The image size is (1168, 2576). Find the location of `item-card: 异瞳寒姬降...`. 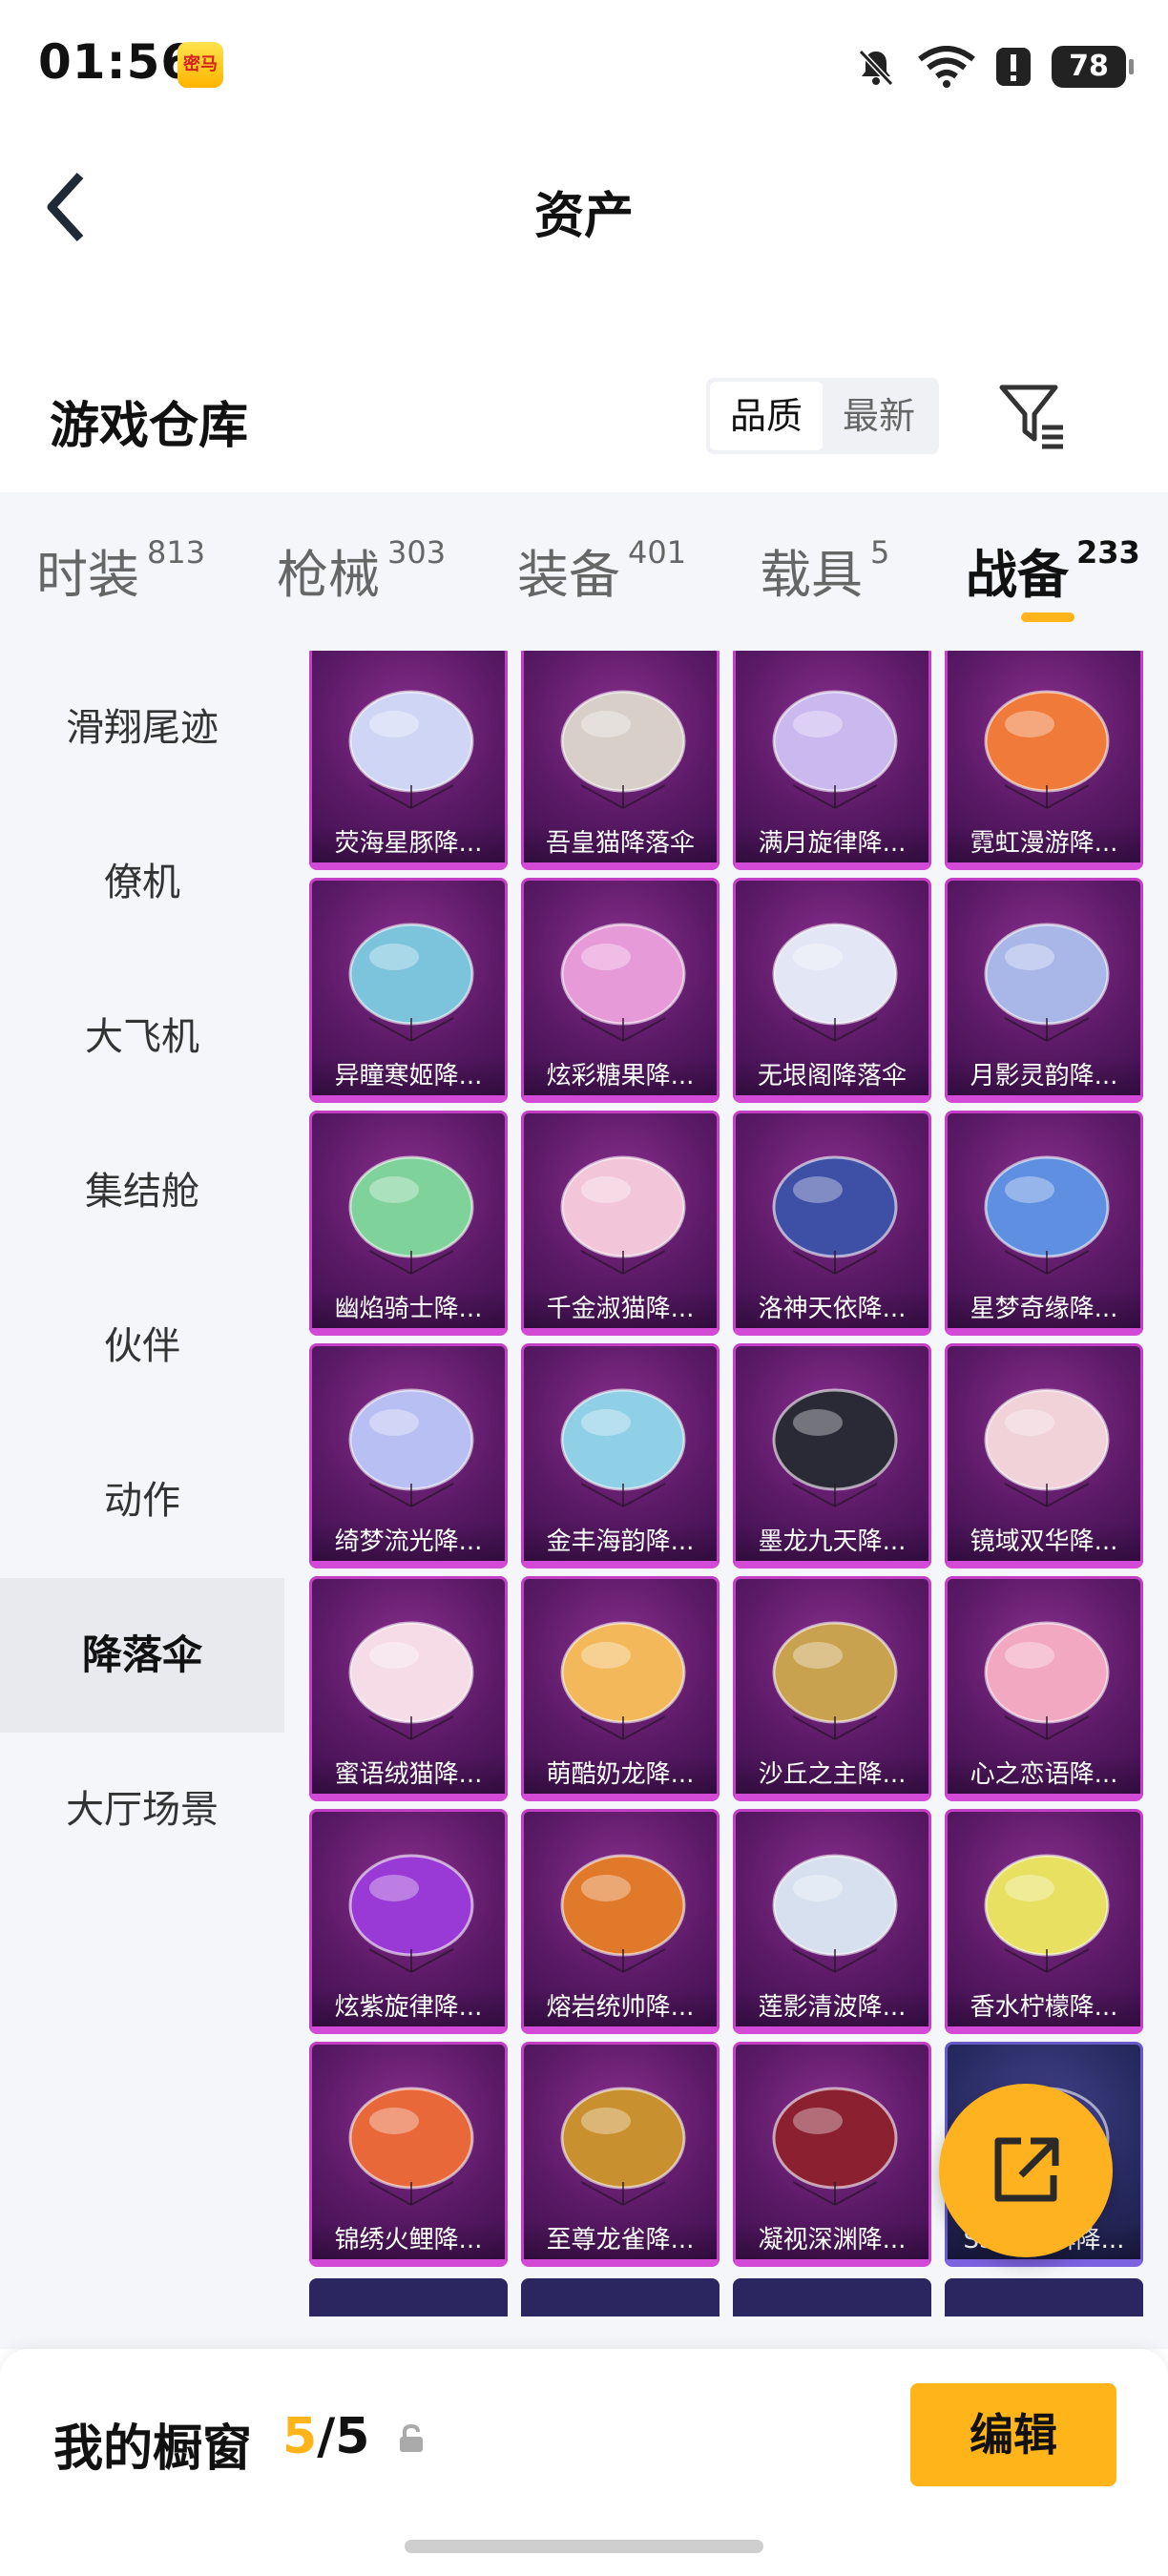

item-card: 异瞳寒姬降... is located at coordinates (408, 990).